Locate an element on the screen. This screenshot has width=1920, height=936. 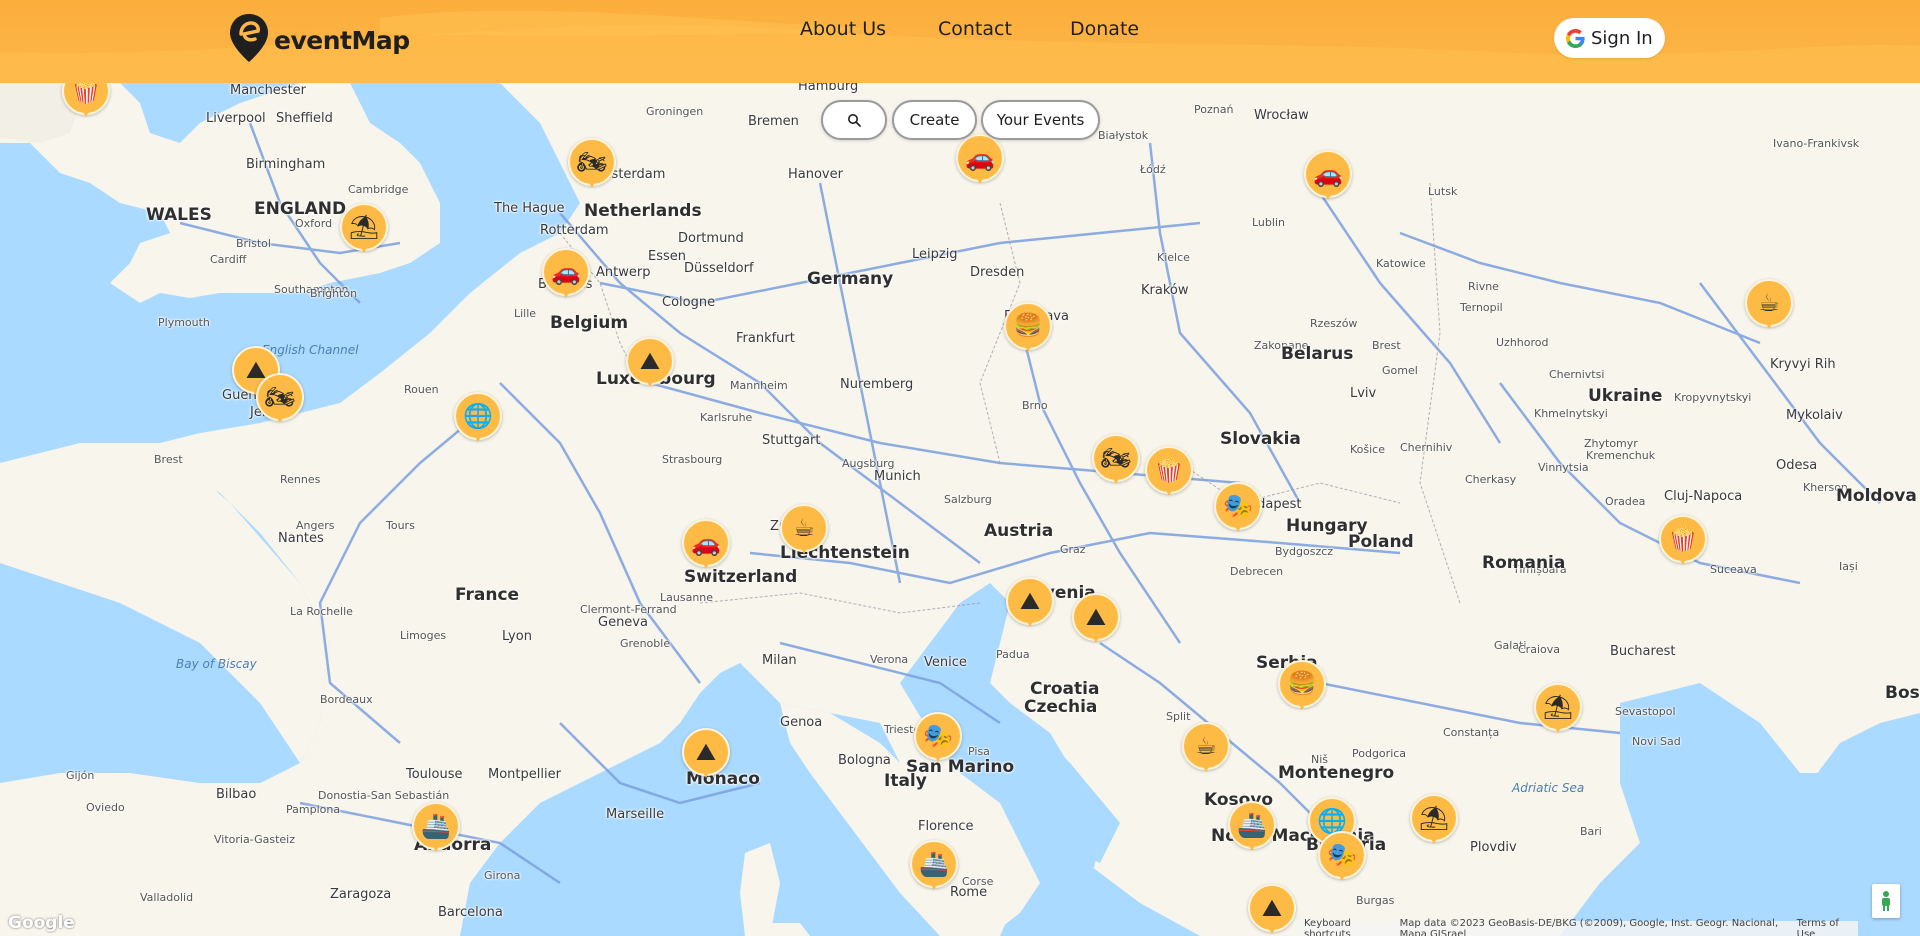
map-label: Hanover is located at coordinates (815, 174).